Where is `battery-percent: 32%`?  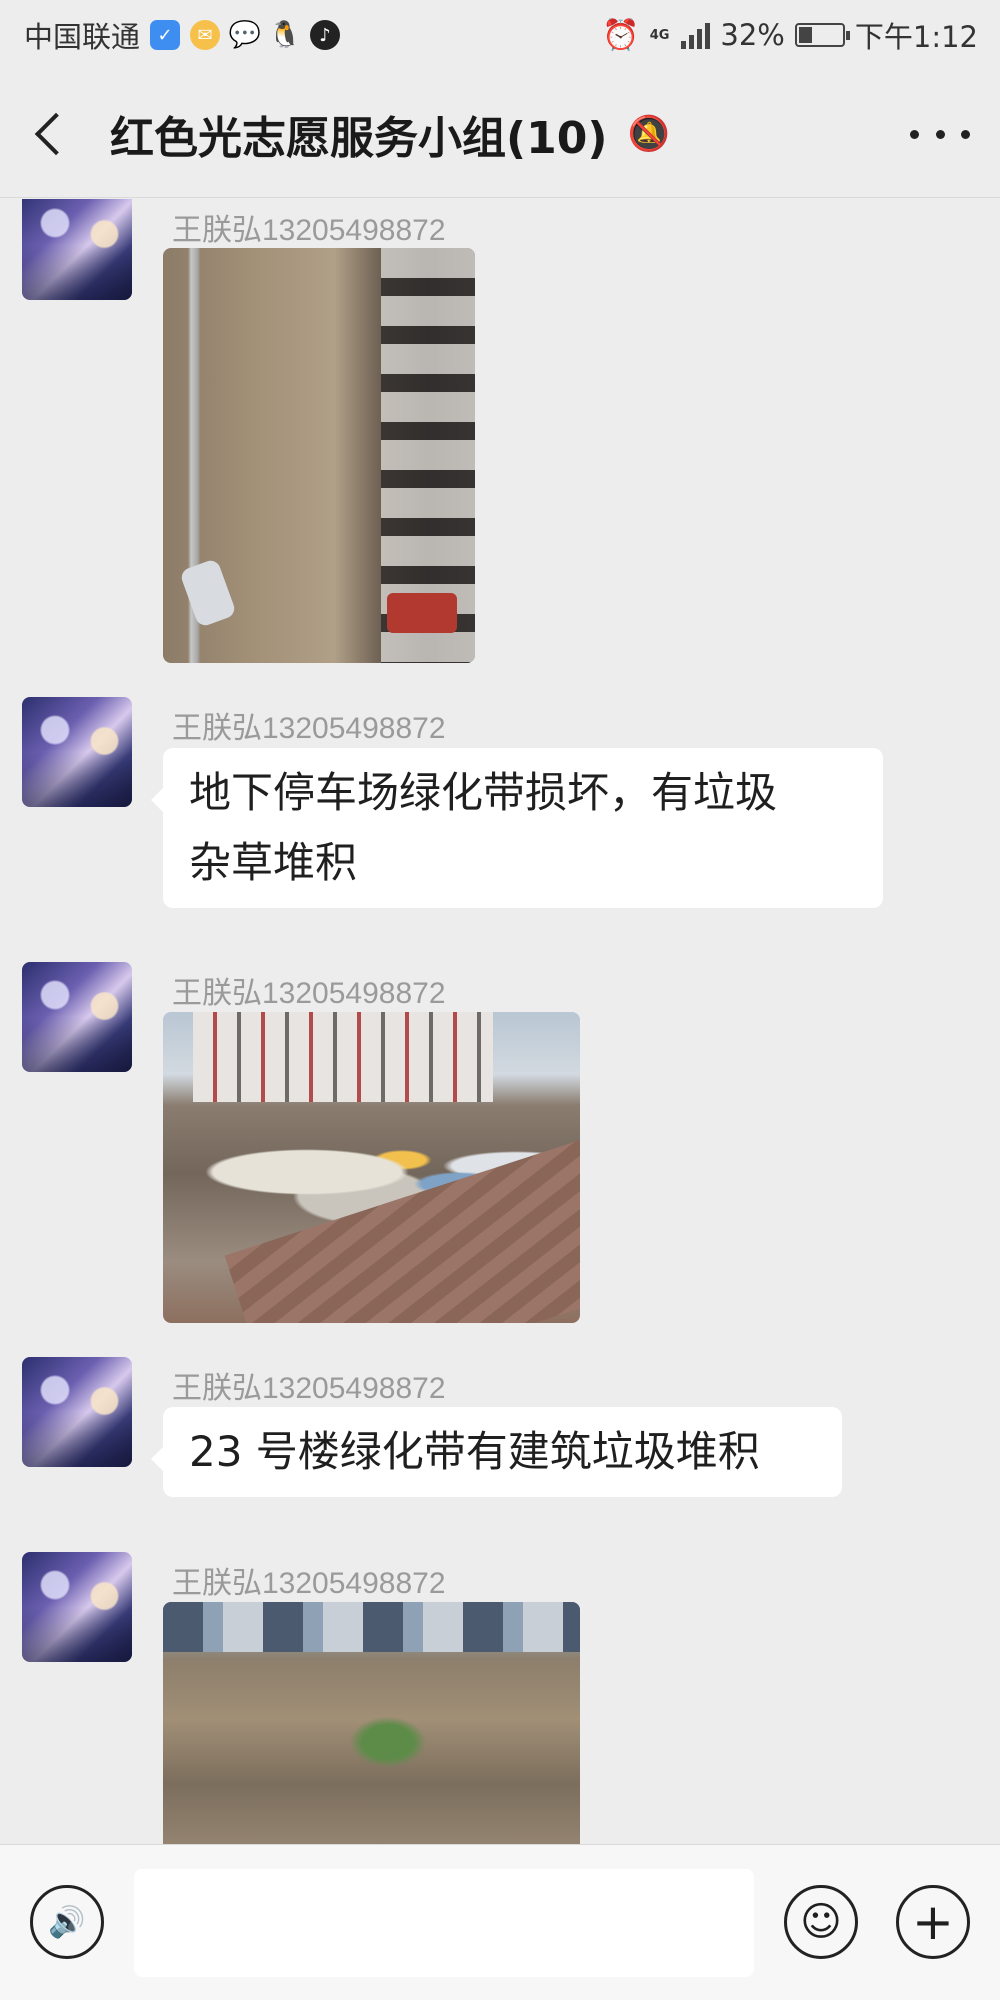
battery-percent: 32% is located at coordinates (752, 35).